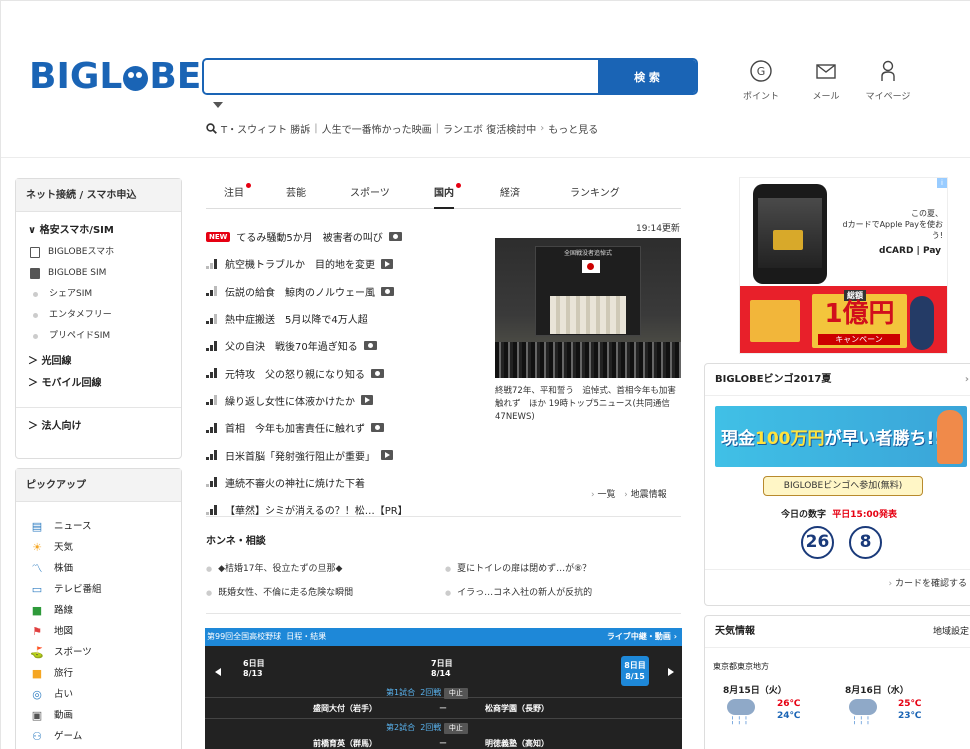  I want to click on pickup-weather: ☀ 天気, so click(98, 547).